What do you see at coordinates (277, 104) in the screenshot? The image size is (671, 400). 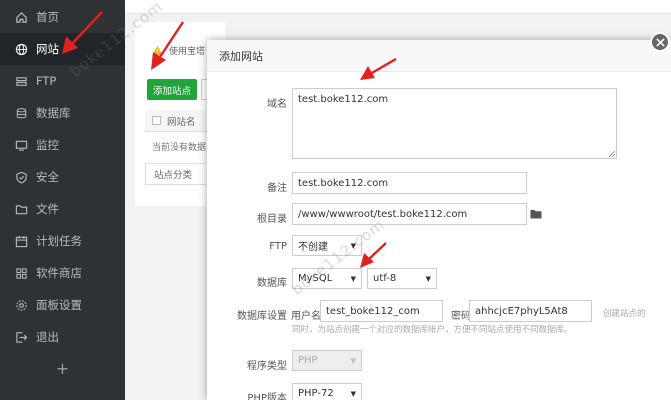 I see `domain-label: 域名` at bounding box center [277, 104].